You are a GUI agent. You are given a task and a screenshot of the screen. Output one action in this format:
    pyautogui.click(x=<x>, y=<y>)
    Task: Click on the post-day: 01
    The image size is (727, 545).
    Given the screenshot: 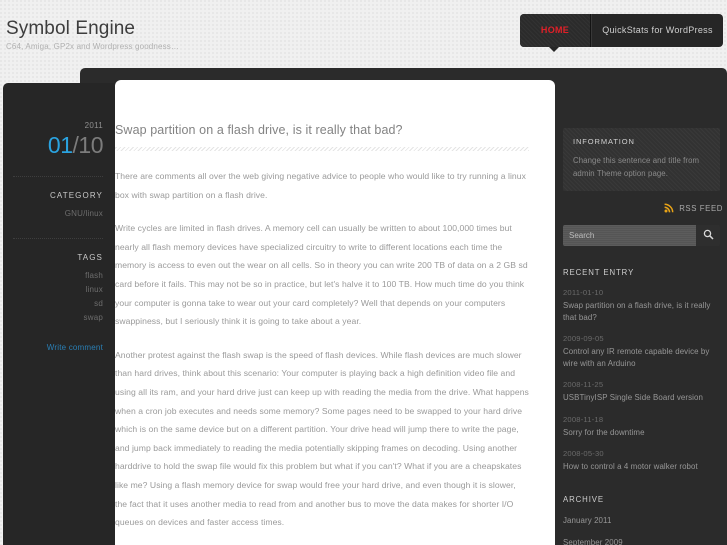 What is the action you would take?
    pyautogui.click(x=60, y=145)
    